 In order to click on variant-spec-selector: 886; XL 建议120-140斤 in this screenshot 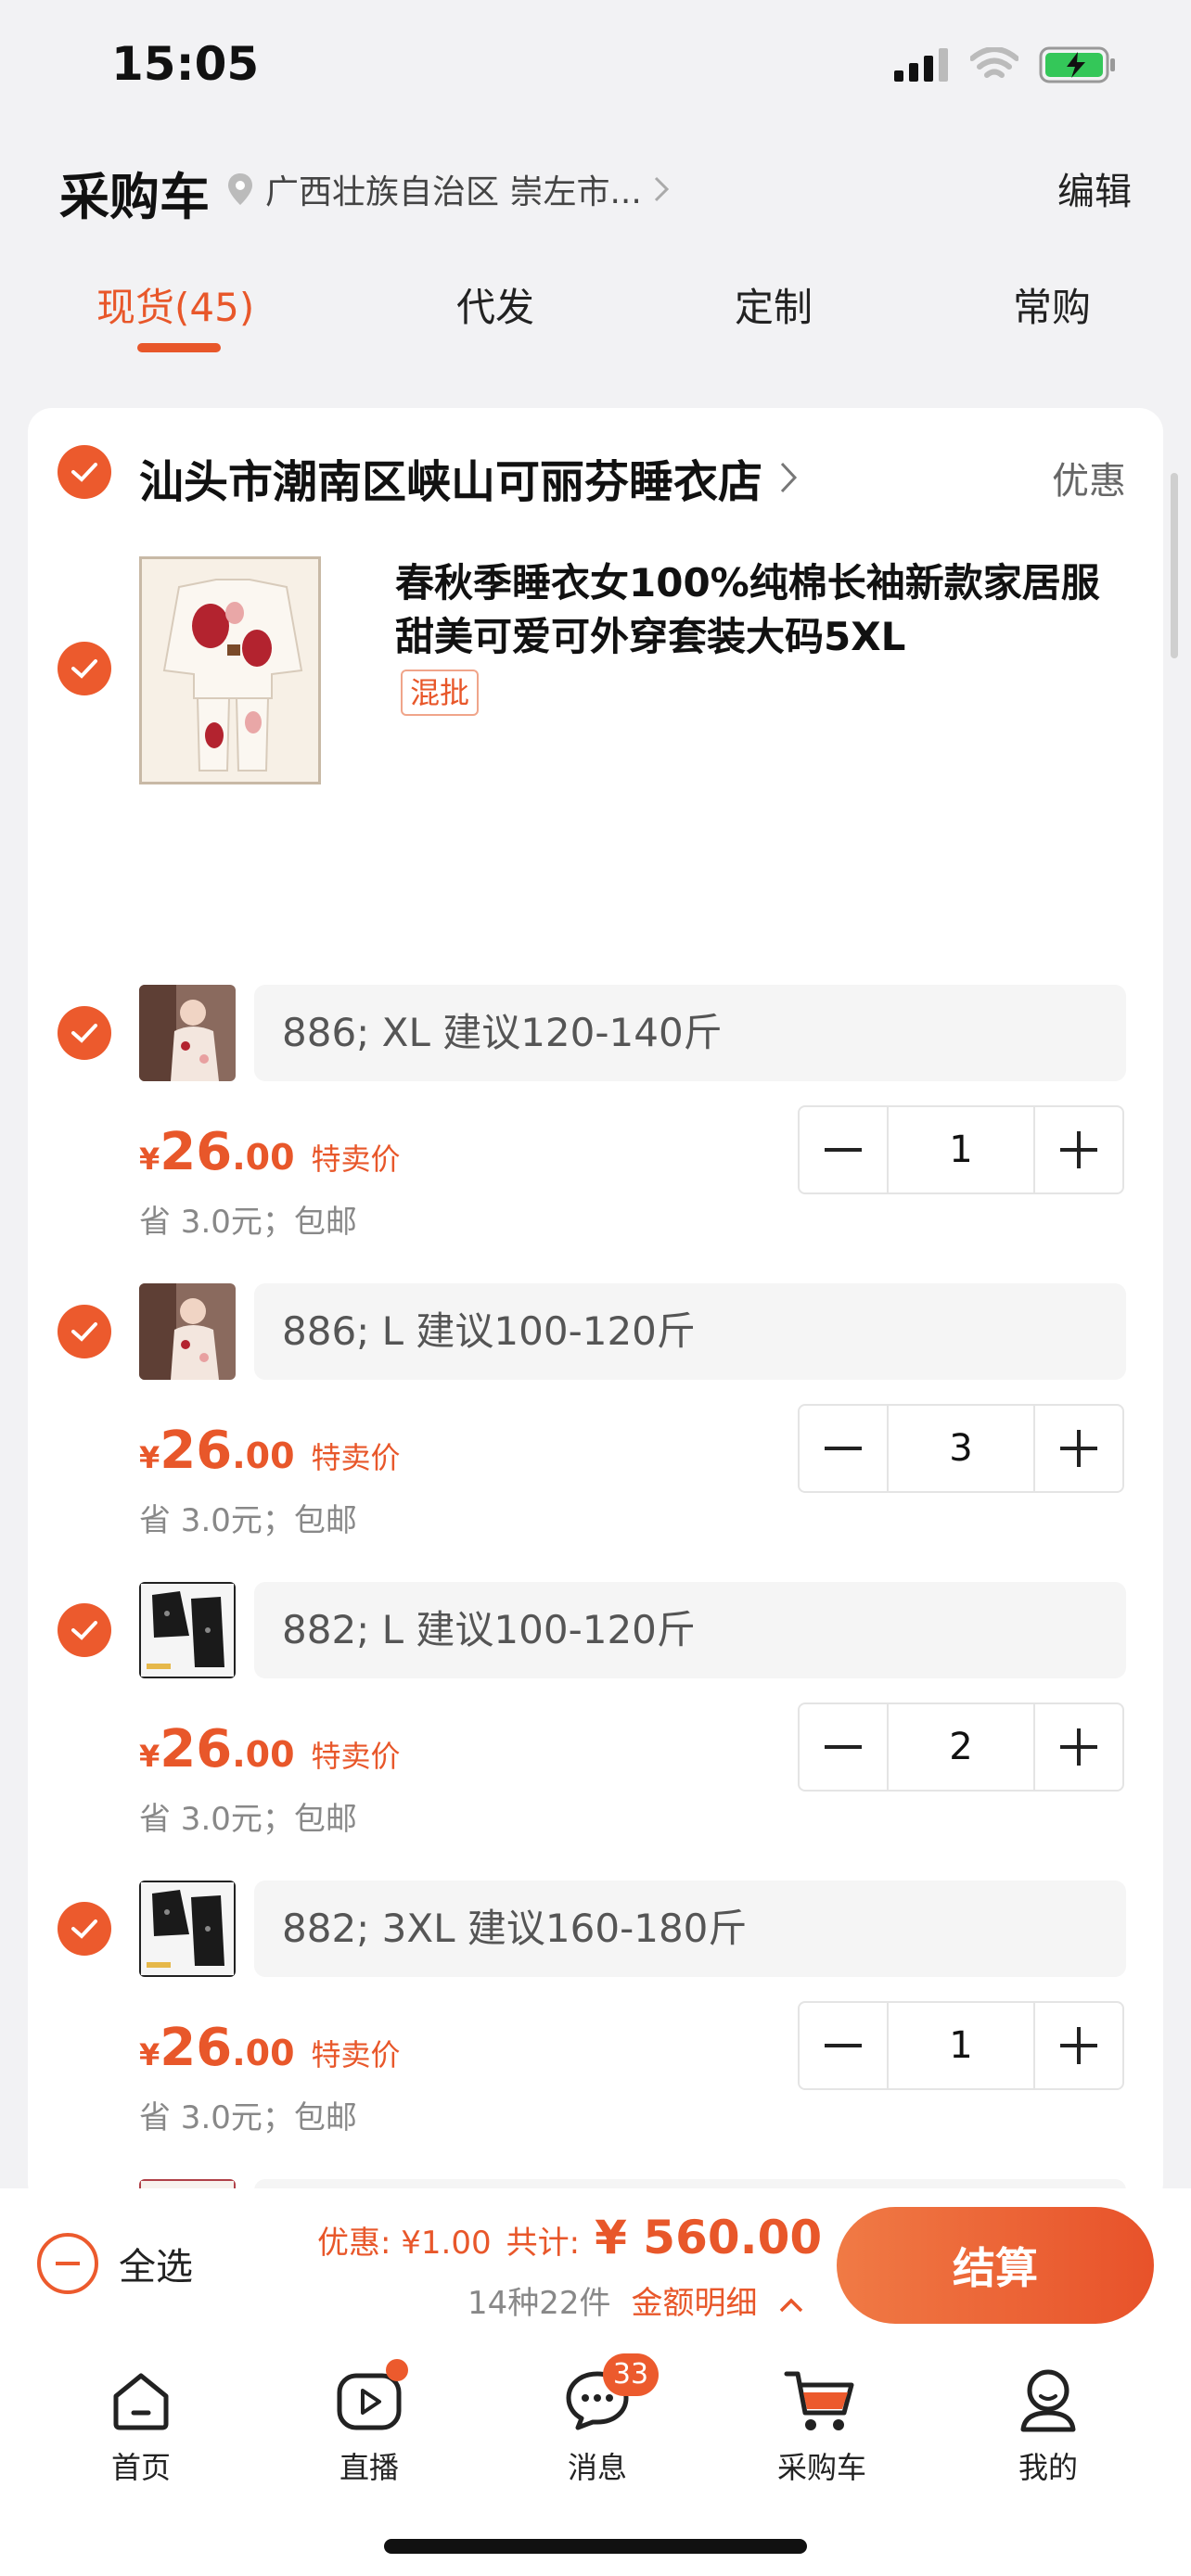, I will do `click(690, 1033)`.